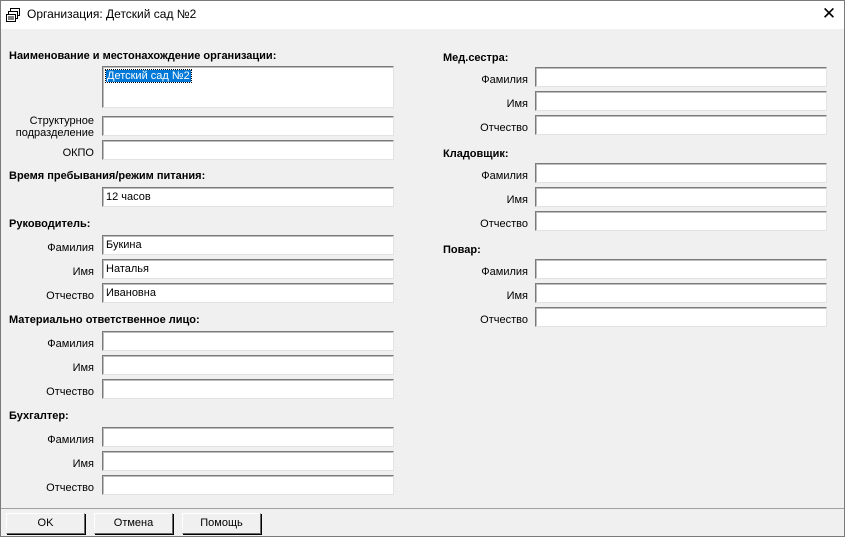 The height and width of the screenshot is (537, 845). I want to click on store-section-title: Кладовщик:, so click(476, 154).